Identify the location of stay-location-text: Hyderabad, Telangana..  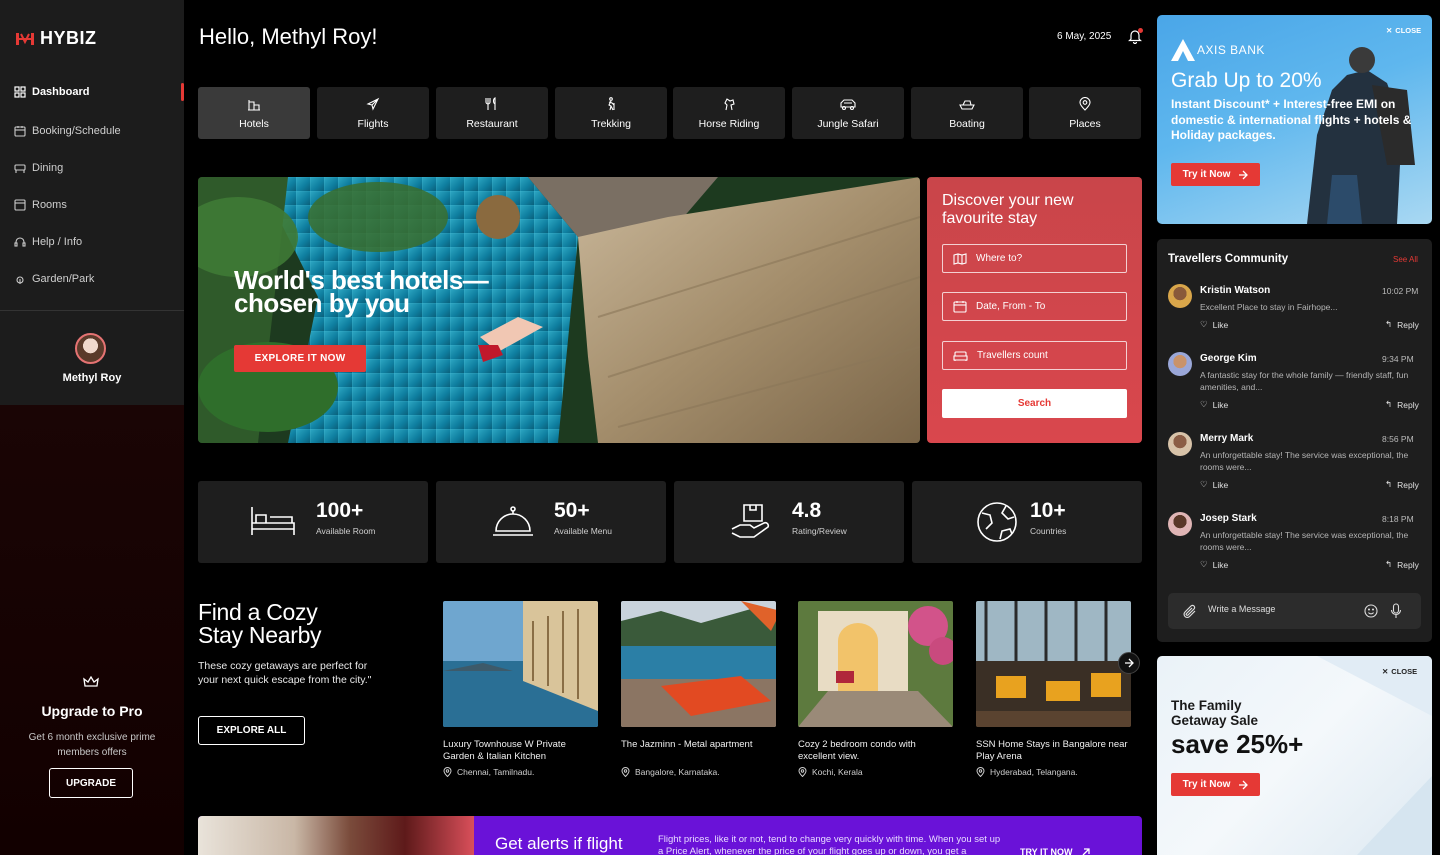
(1034, 772).